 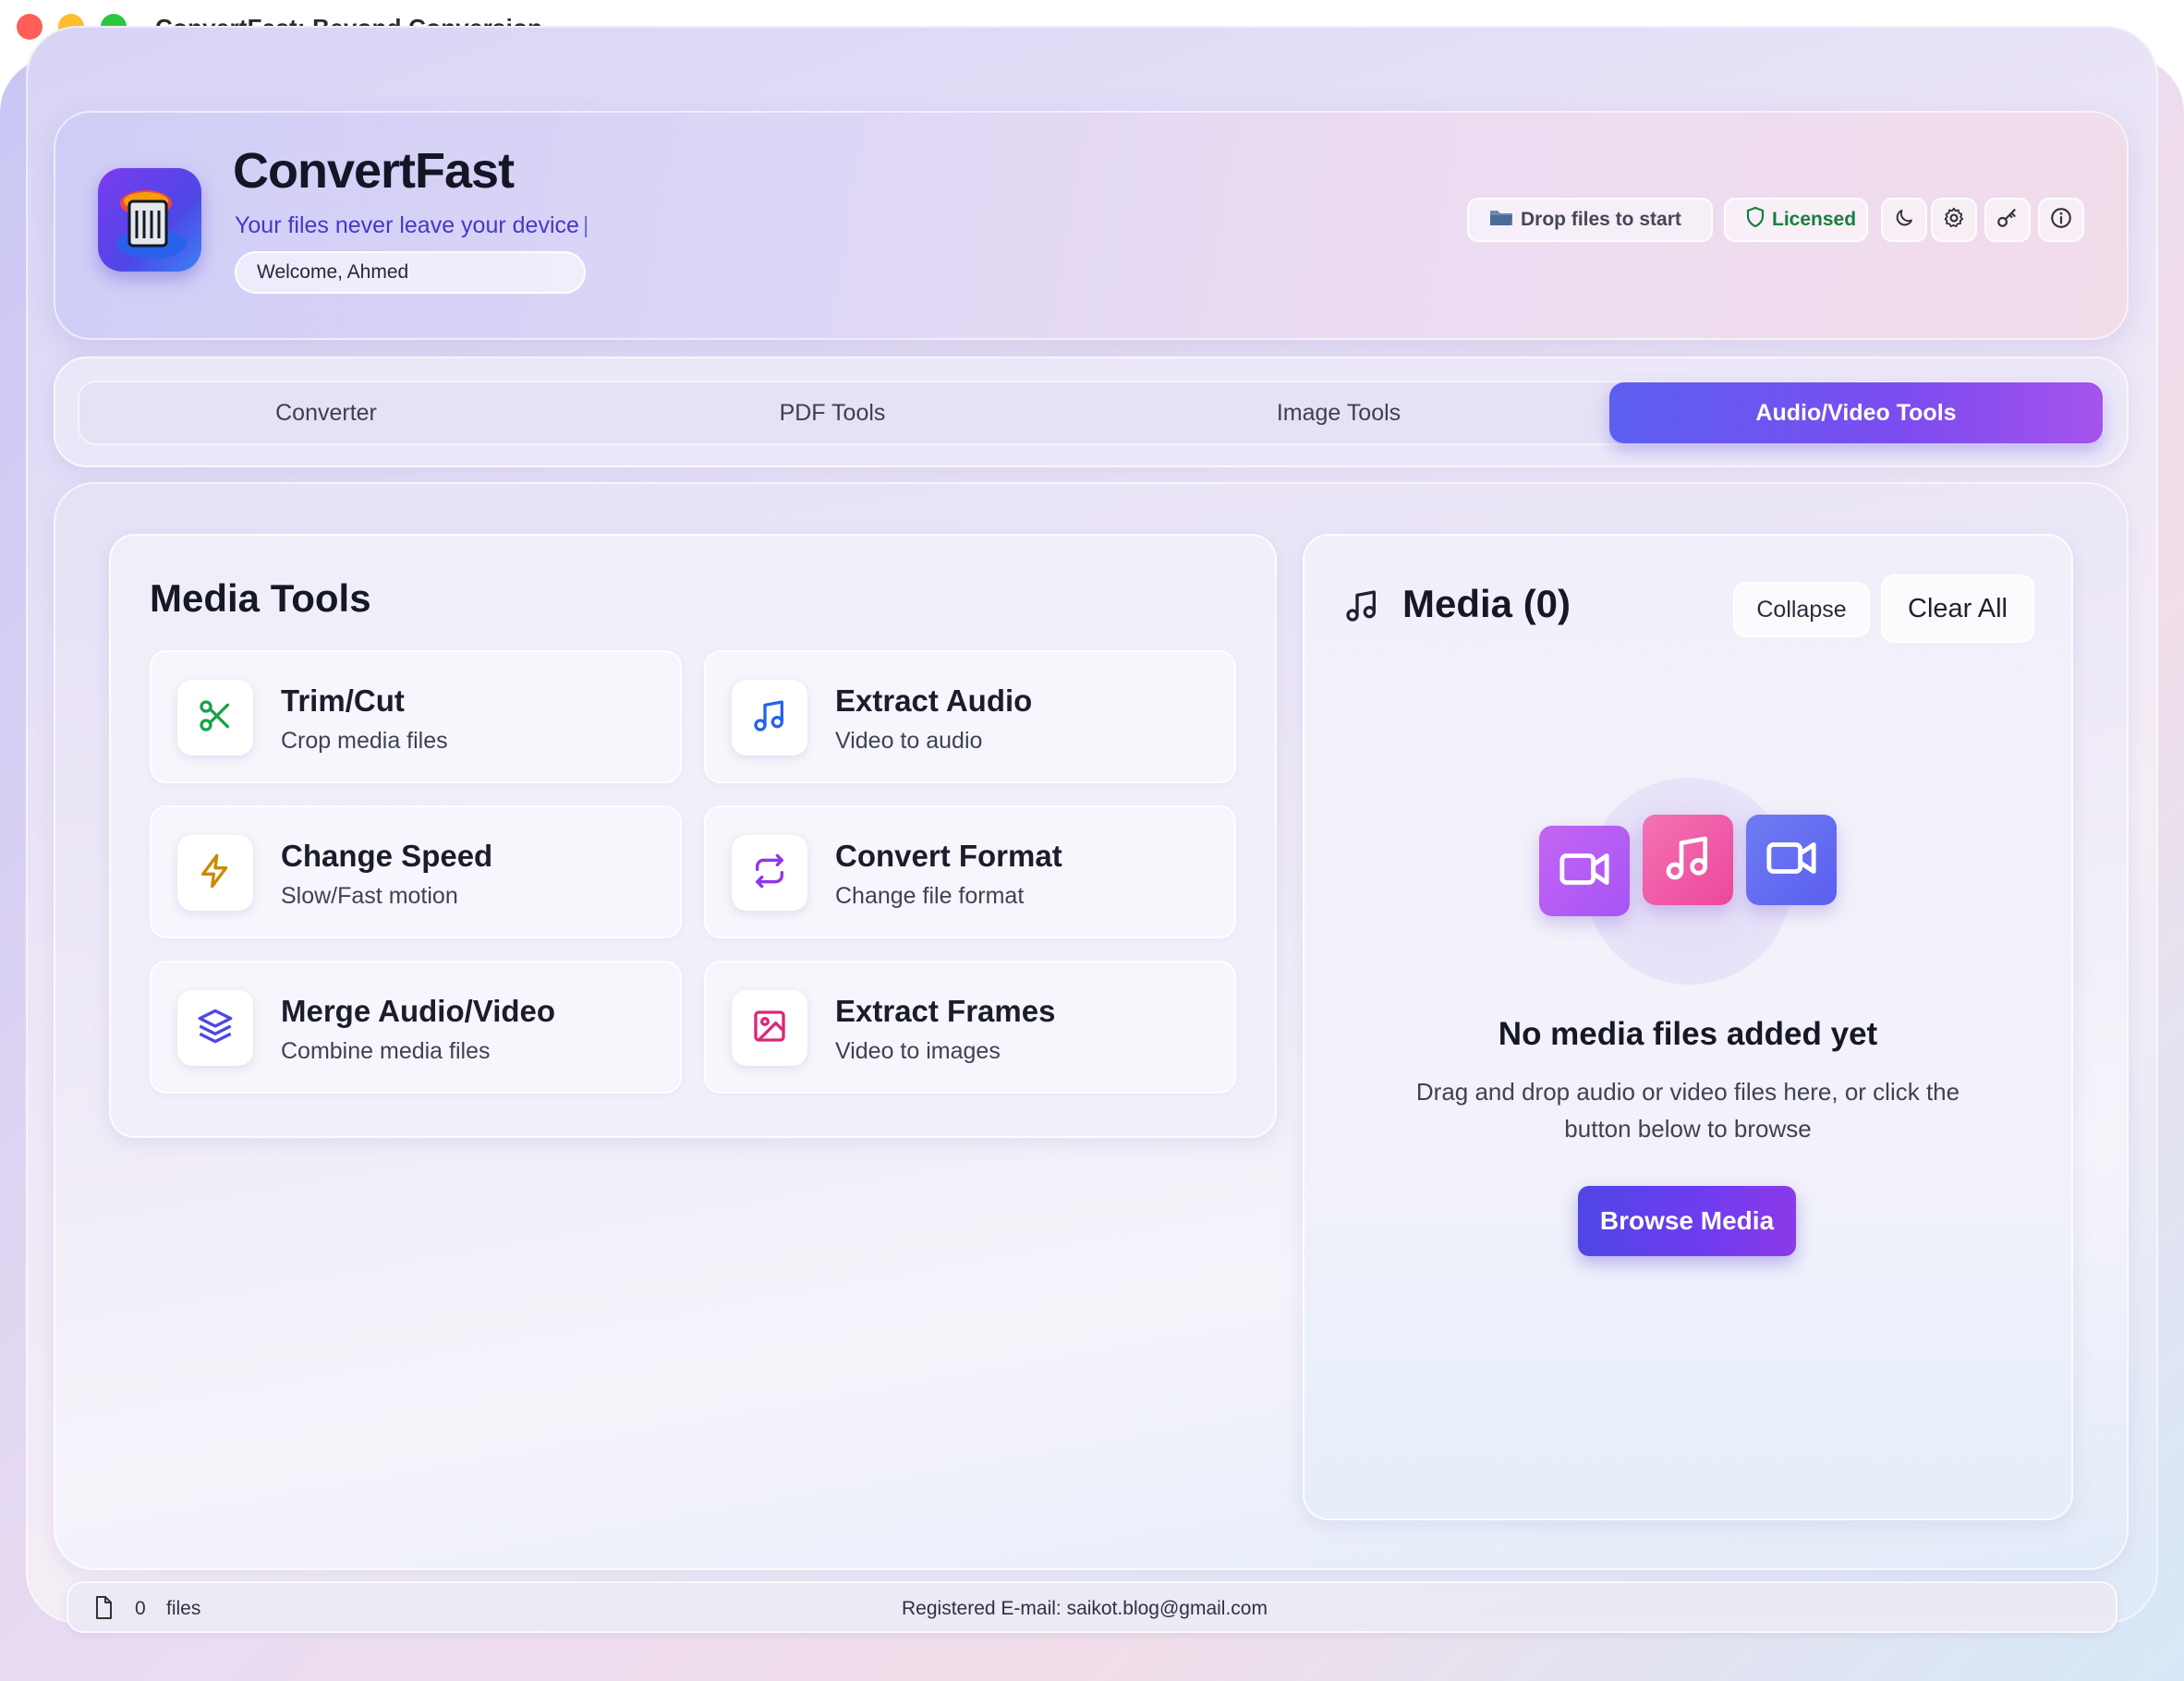 I want to click on moon-icon, so click(x=1904, y=221).